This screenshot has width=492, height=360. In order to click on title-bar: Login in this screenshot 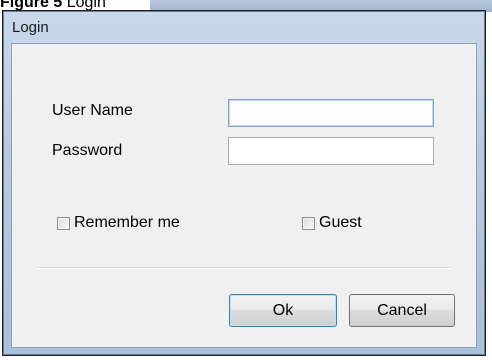, I will do `click(244, 26)`.